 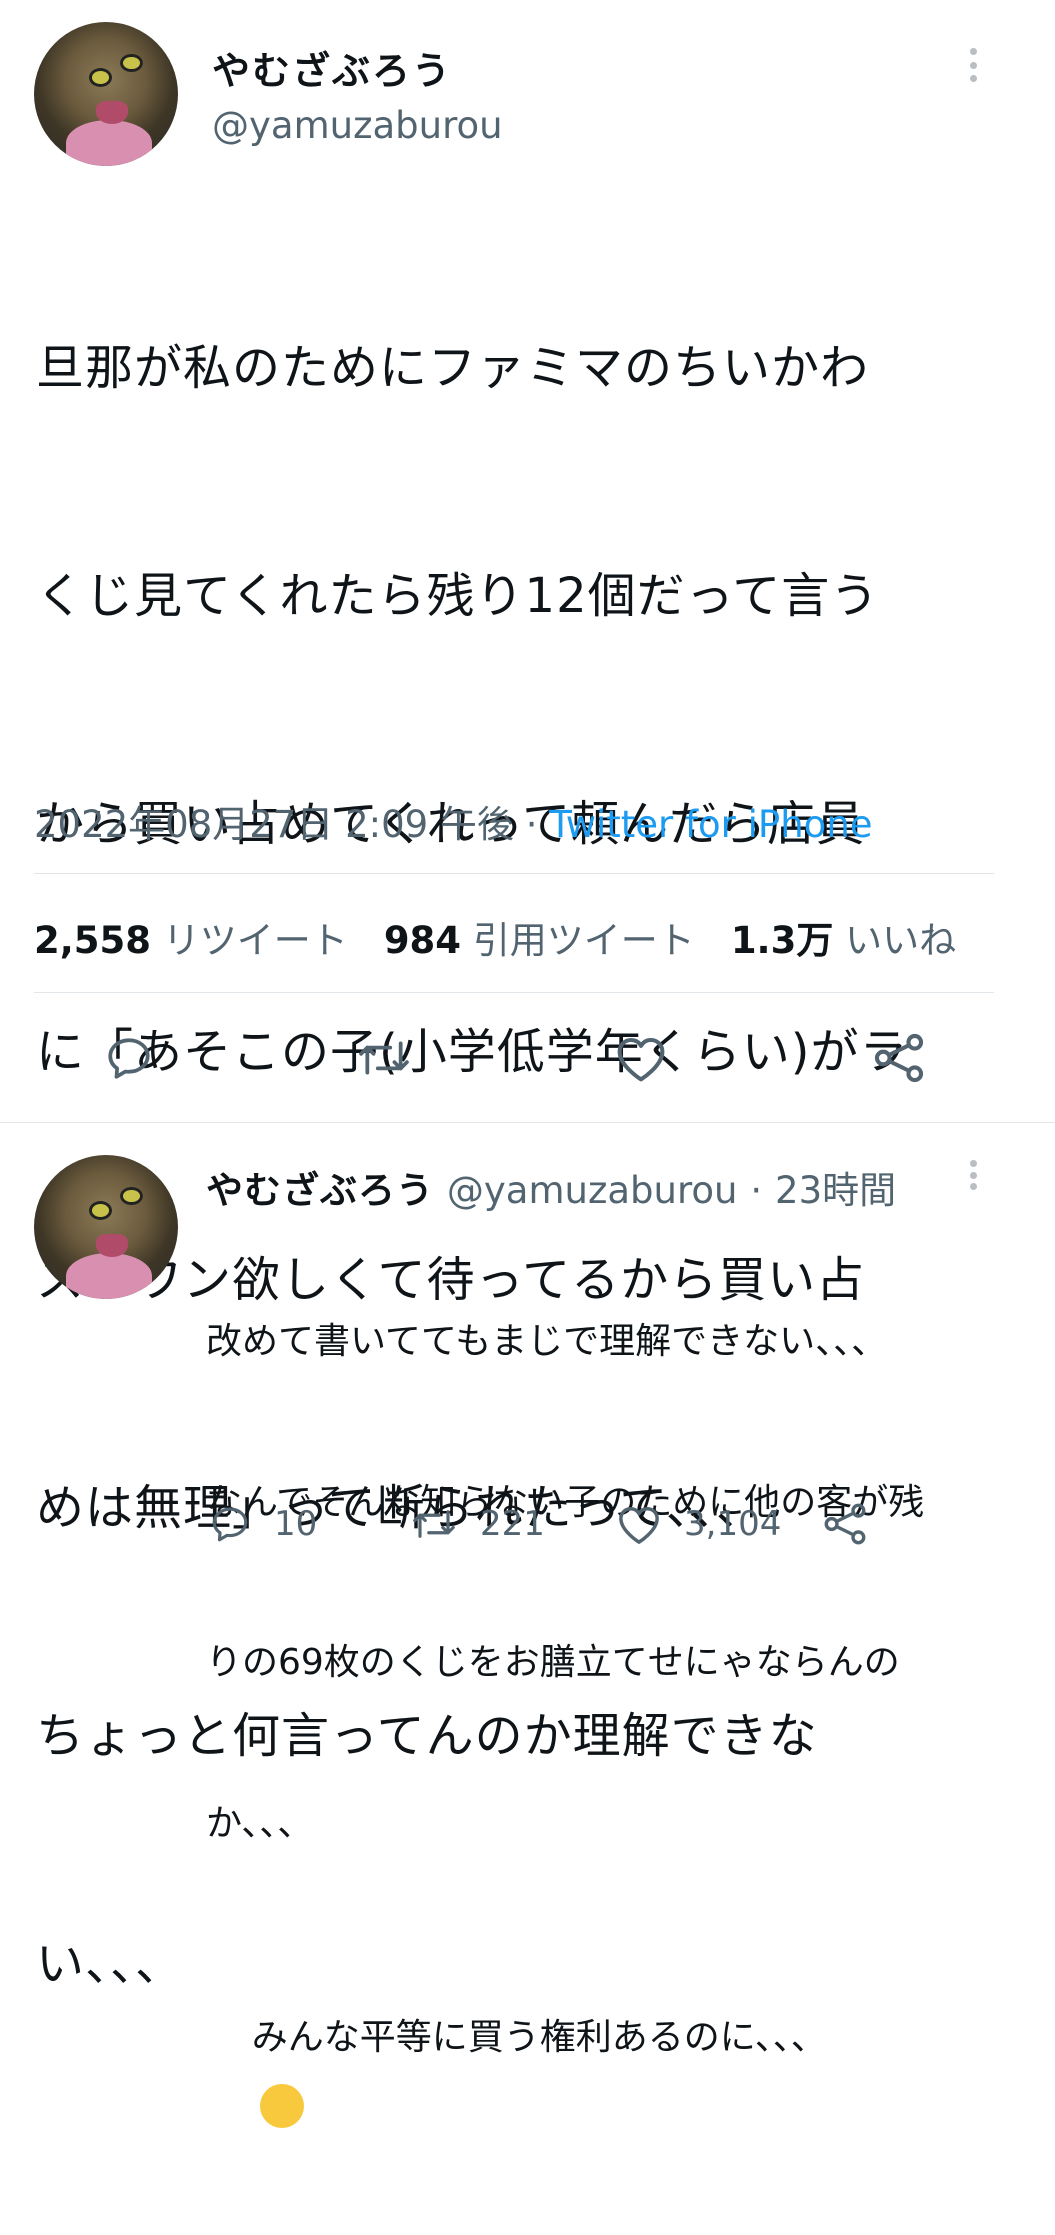 I want to click on reply-more-options-icon, so click(x=974, y=1175).